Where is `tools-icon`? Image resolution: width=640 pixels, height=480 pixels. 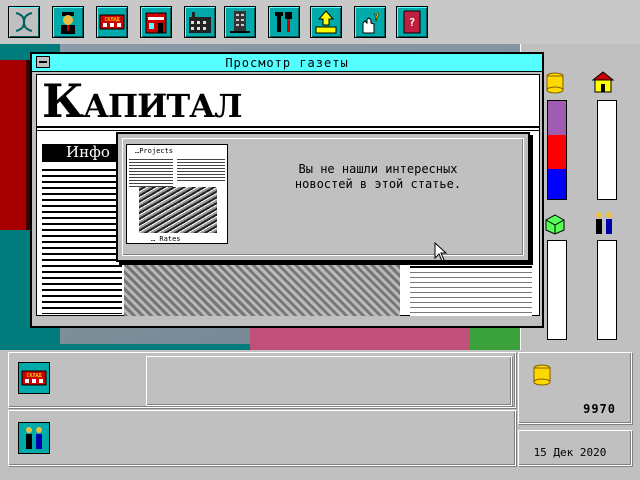 tools-icon is located at coordinates (284, 22).